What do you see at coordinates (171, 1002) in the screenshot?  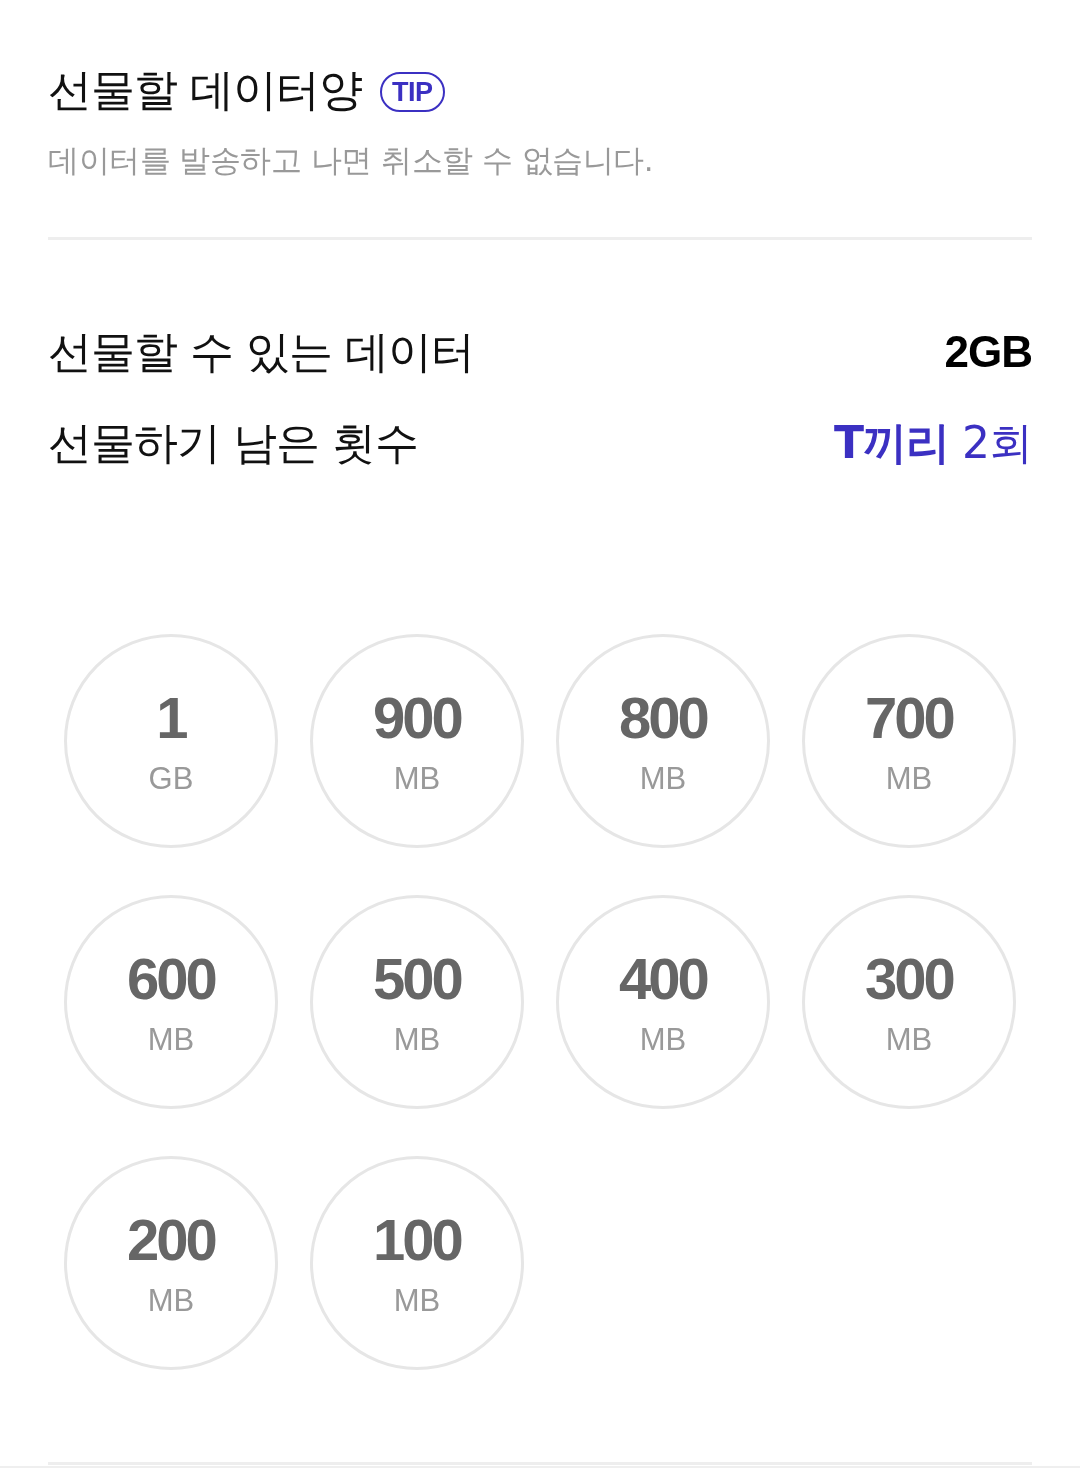 I see `data-amount-option: 600 MB` at bounding box center [171, 1002].